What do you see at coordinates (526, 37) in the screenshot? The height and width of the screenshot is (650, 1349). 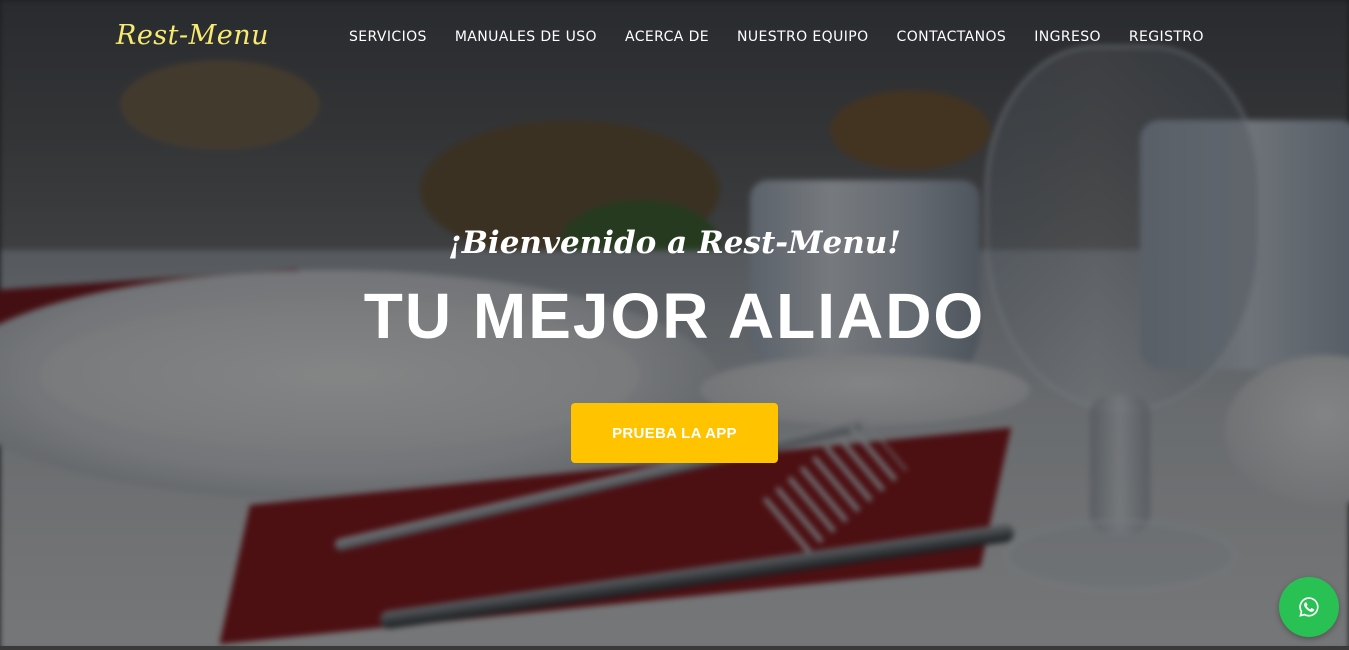 I see `nav-item-manuales-de-uso: MANUALES DE USO` at bounding box center [526, 37].